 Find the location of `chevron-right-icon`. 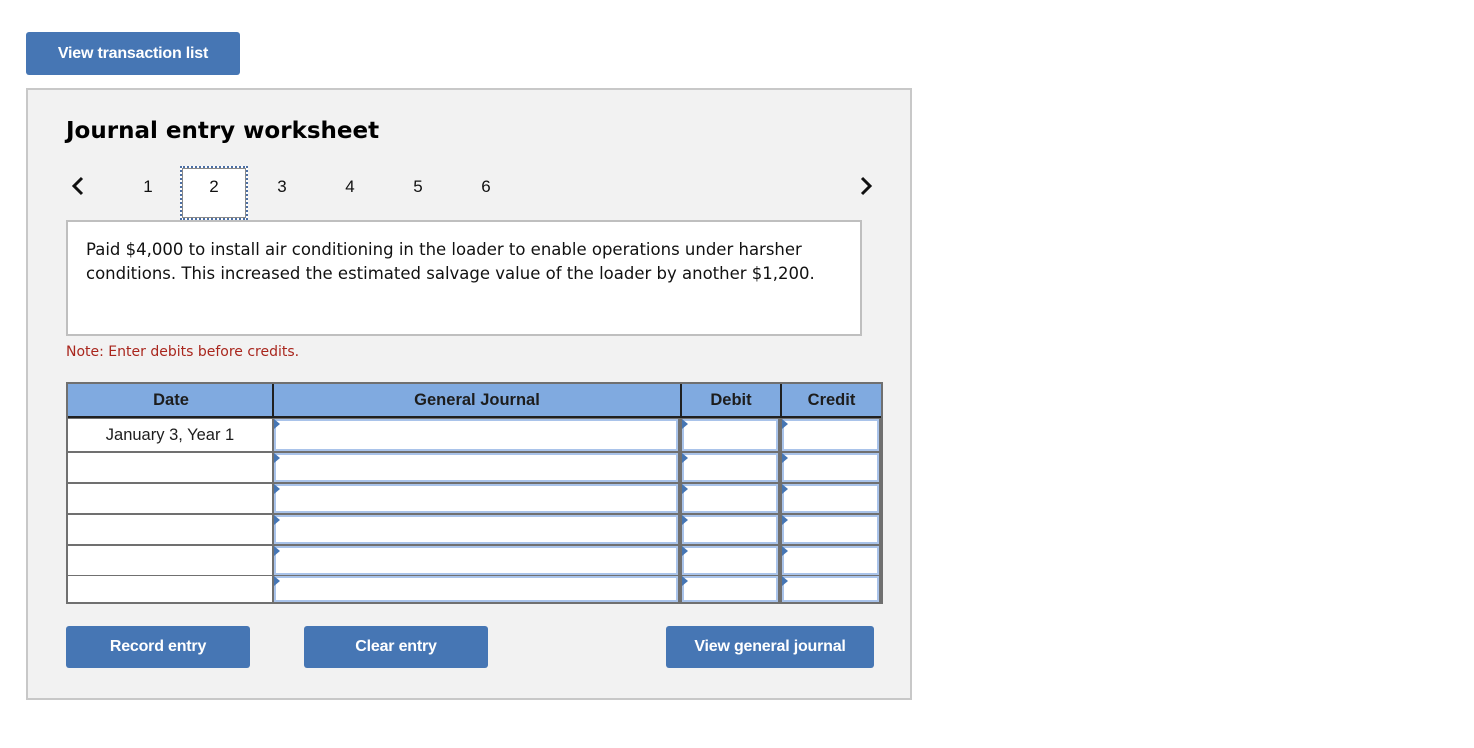

chevron-right-icon is located at coordinates (866, 186).